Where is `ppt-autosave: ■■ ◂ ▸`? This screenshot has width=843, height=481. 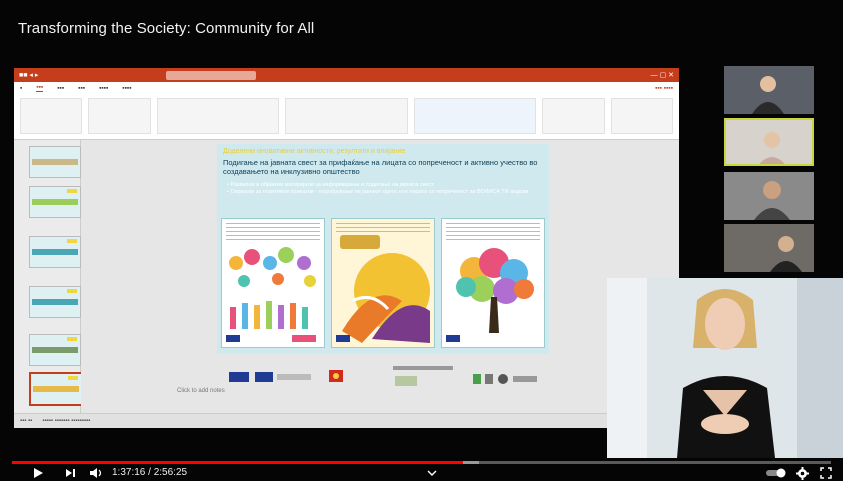
ppt-autosave: ■■ ◂ ▸ is located at coordinates (29, 75).